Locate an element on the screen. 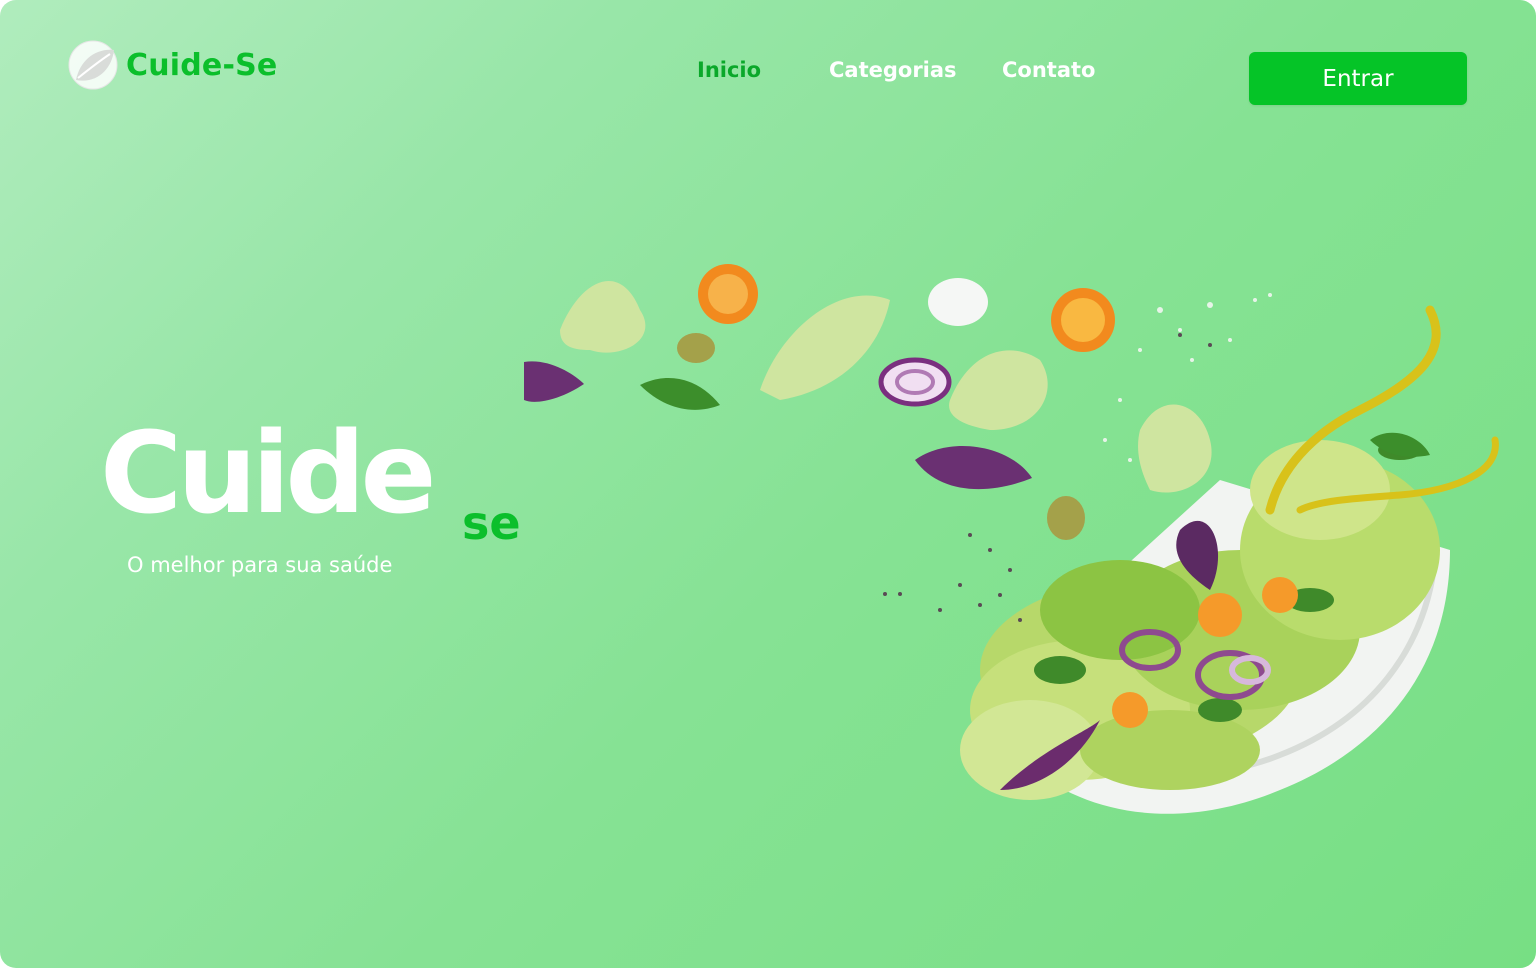 Image resolution: width=1536 pixels, height=968 pixels. flying-tomatoes is located at coordinates (906, 308).